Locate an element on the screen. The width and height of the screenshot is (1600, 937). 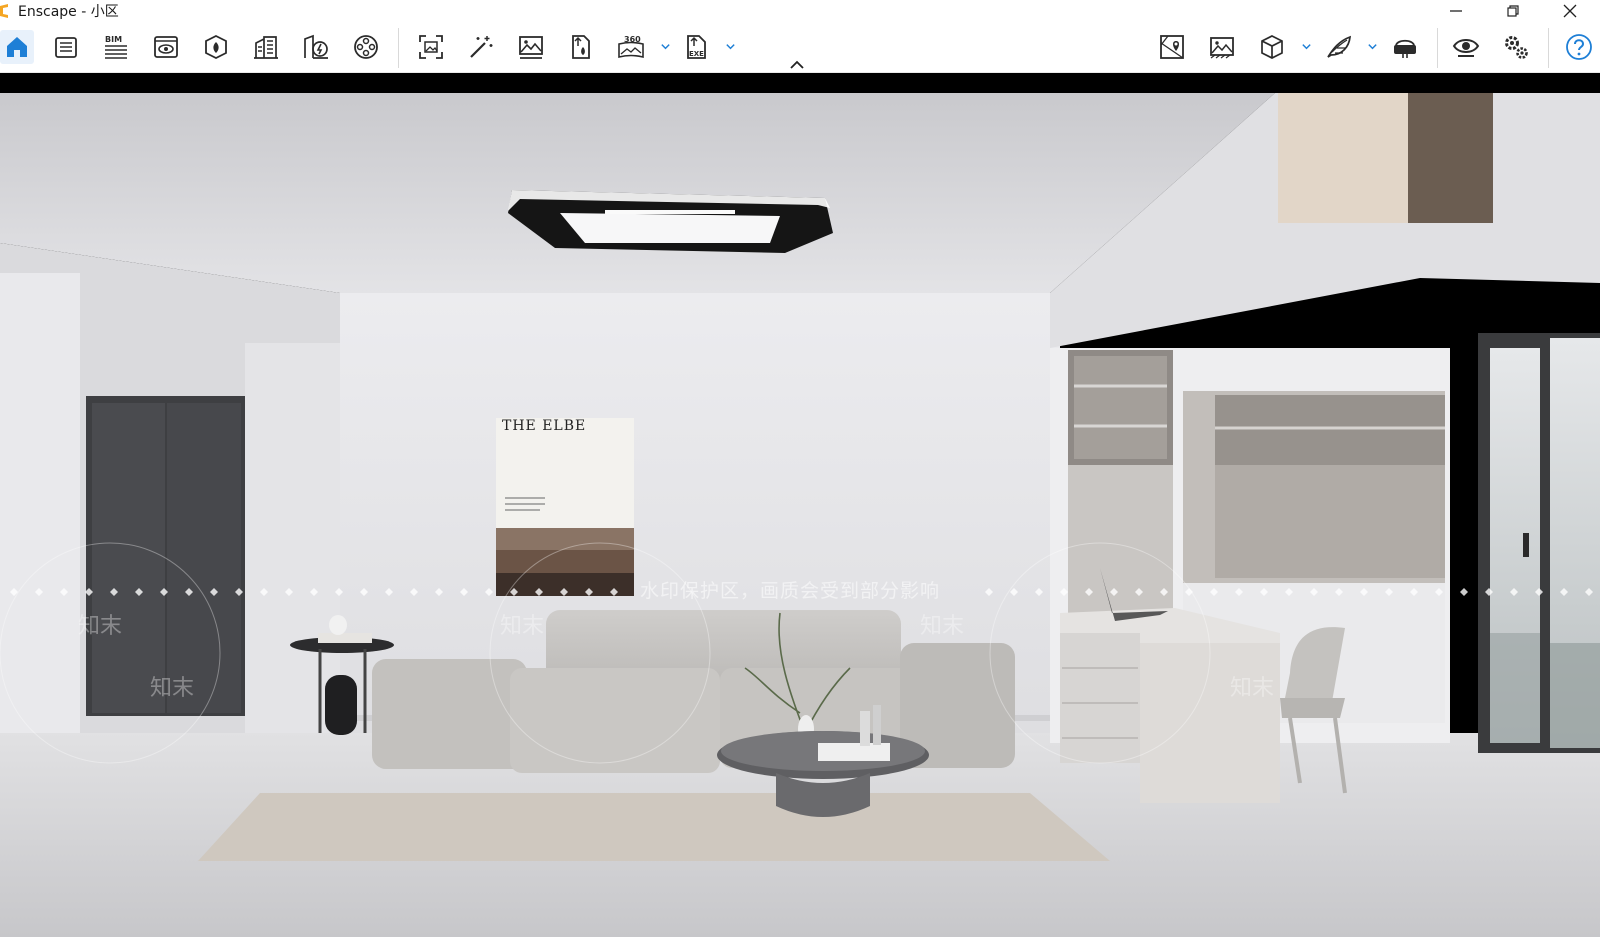
visibility-icon is located at coordinates (1466, 48).